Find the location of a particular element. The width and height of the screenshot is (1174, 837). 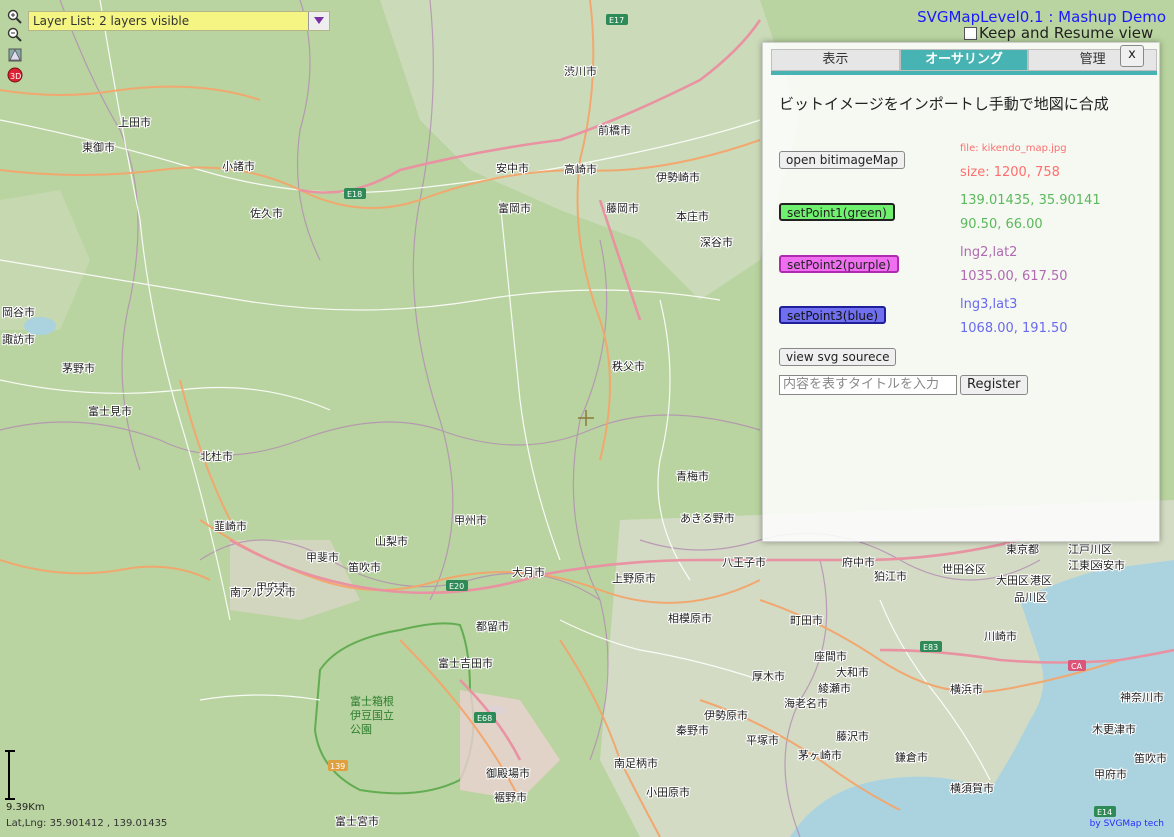

place-label: 裾野市 is located at coordinates (510, 797).